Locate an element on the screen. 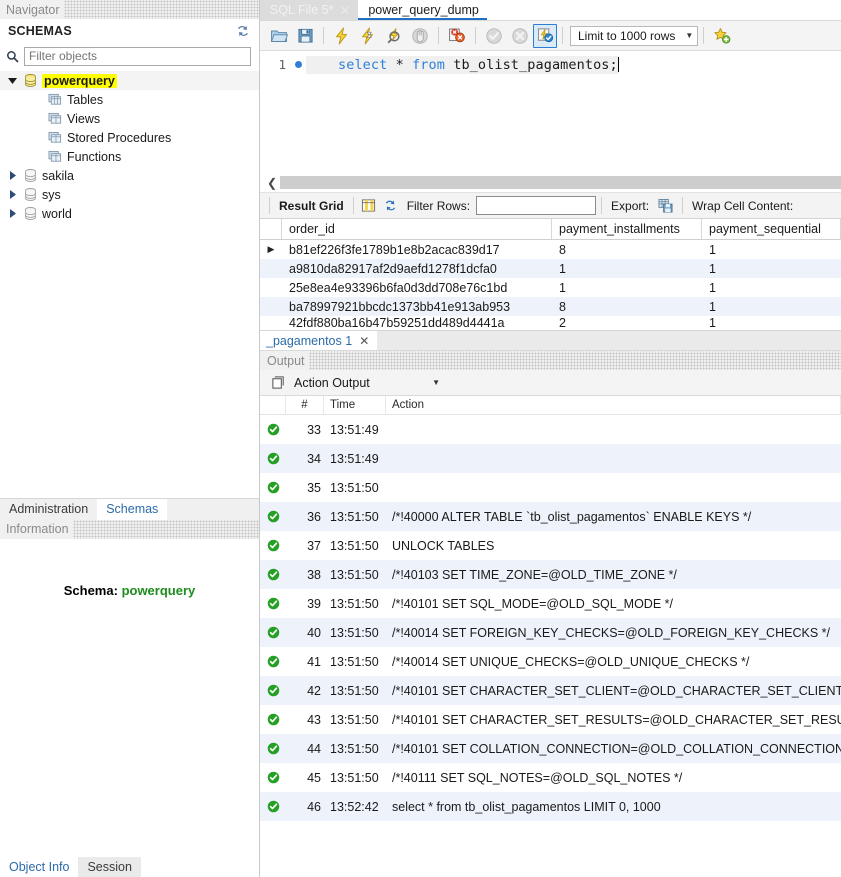  table-row: ▶ b81ef226f3fe1789b1e8b2acac839d17 8 1 is located at coordinates (550, 249).